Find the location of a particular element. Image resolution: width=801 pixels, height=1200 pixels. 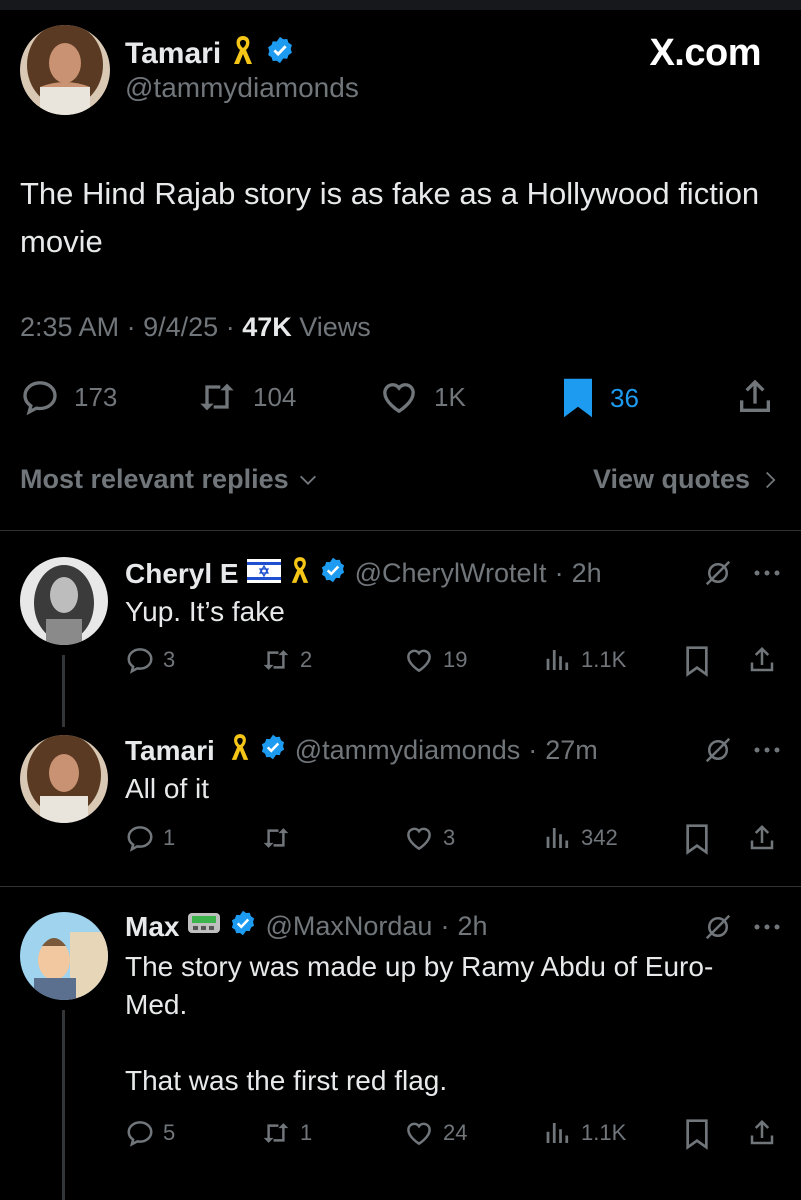

reply-author-handle: @CherylWroteIt is located at coordinates (451, 573).